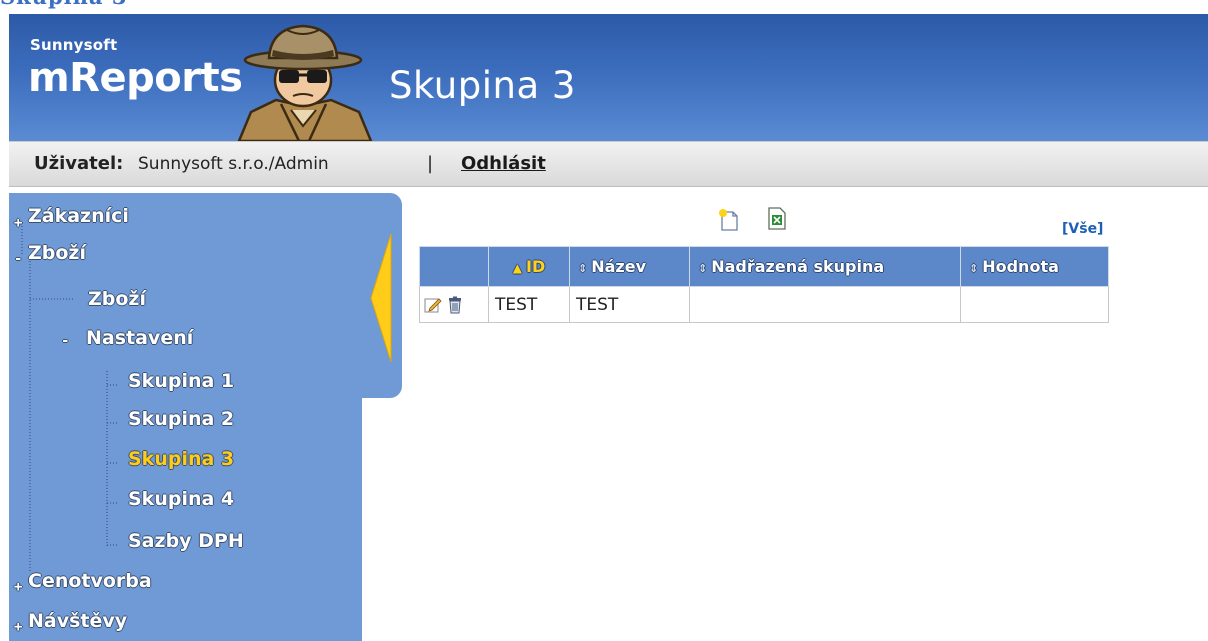  What do you see at coordinates (1034, 266) in the screenshot?
I see `table-header-hodnota: ⇕ Hodnota` at bounding box center [1034, 266].